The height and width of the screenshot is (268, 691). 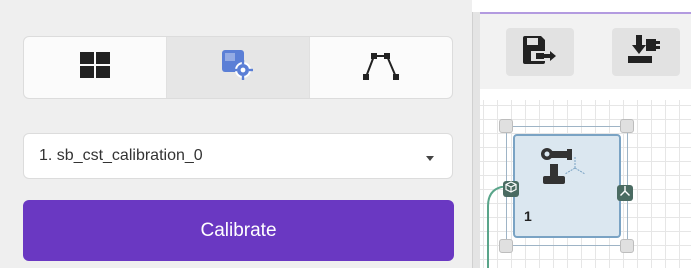 I want to click on calibrate-button-label: Calibrate, so click(x=238, y=230).